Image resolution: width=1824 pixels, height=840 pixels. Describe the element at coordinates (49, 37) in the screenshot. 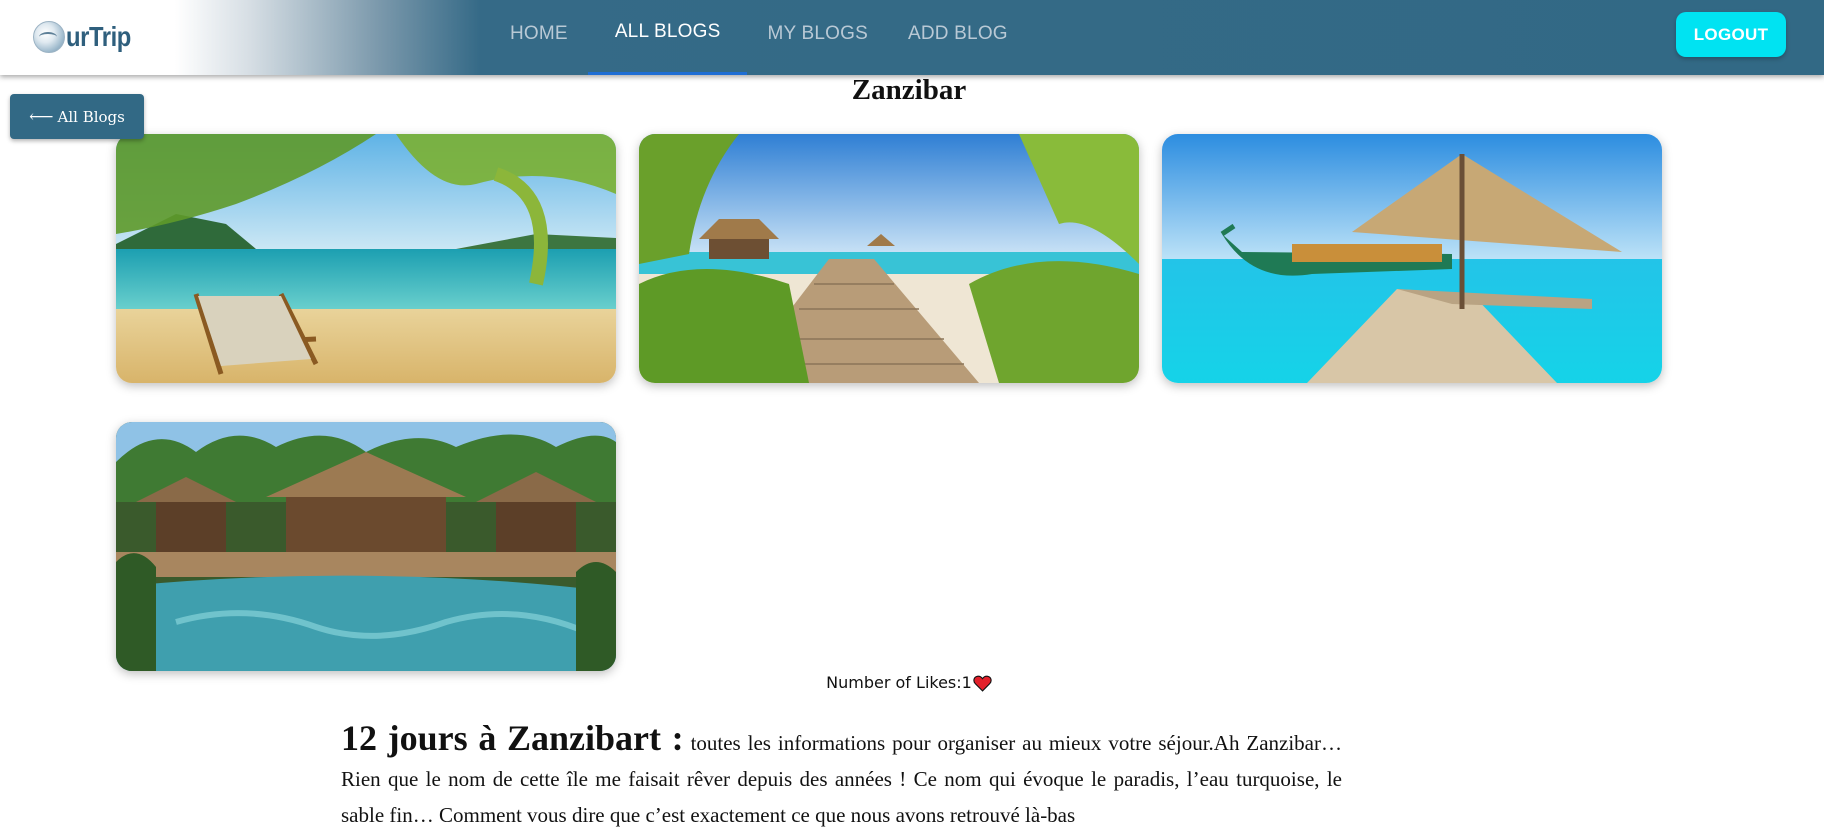

I see `globe-icon` at that location.